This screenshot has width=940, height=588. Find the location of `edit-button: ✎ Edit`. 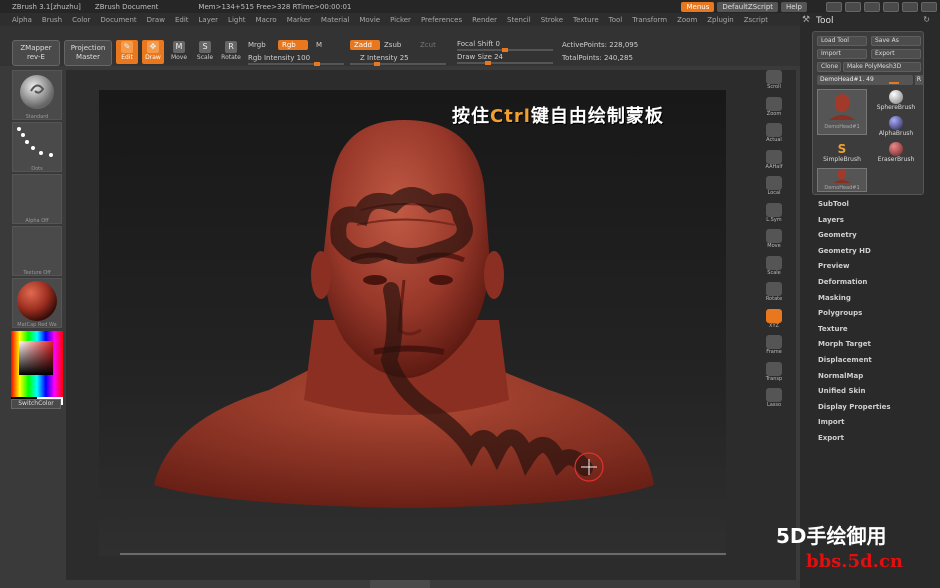

edit-button: ✎ Edit is located at coordinates (127, 52).